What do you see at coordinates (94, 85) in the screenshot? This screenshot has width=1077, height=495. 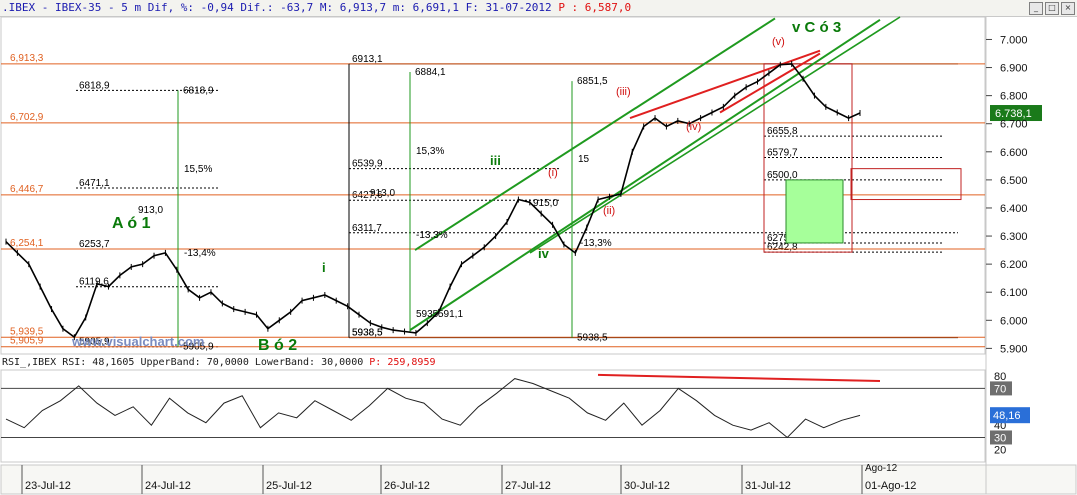 I see `level-label: 6818,9` at bounding box center [94, 85].